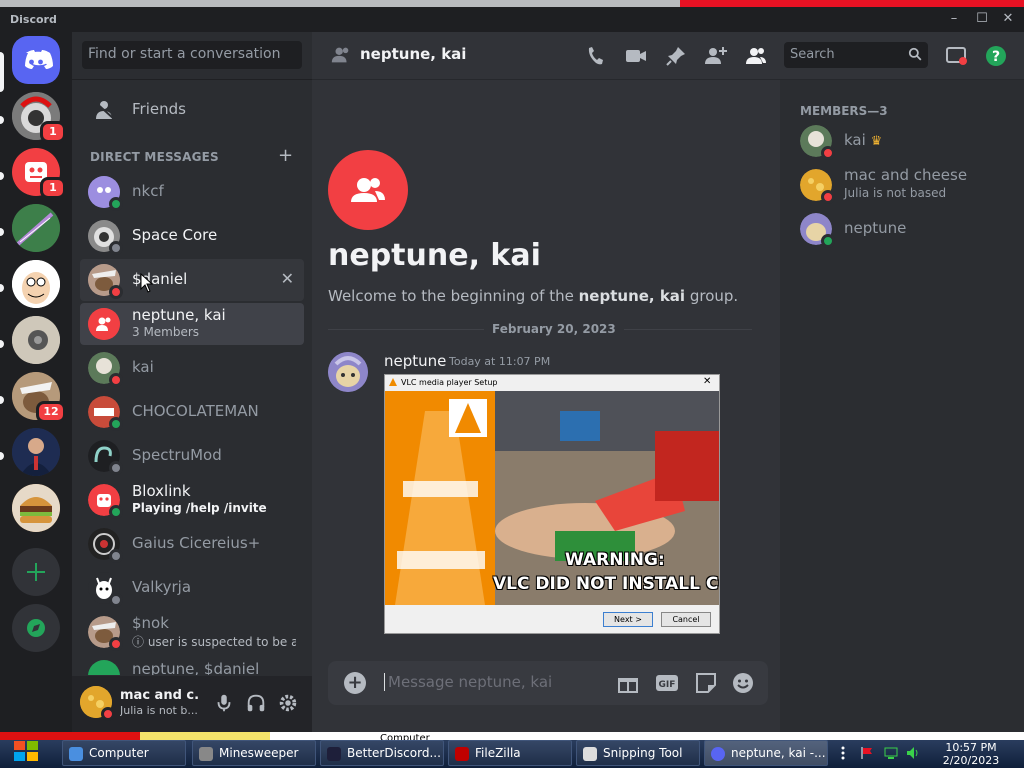 The image size is (1024, 768). Describe the element at coordinates (956, 56) in the screenshot. I see `inbox-icon` at that location.